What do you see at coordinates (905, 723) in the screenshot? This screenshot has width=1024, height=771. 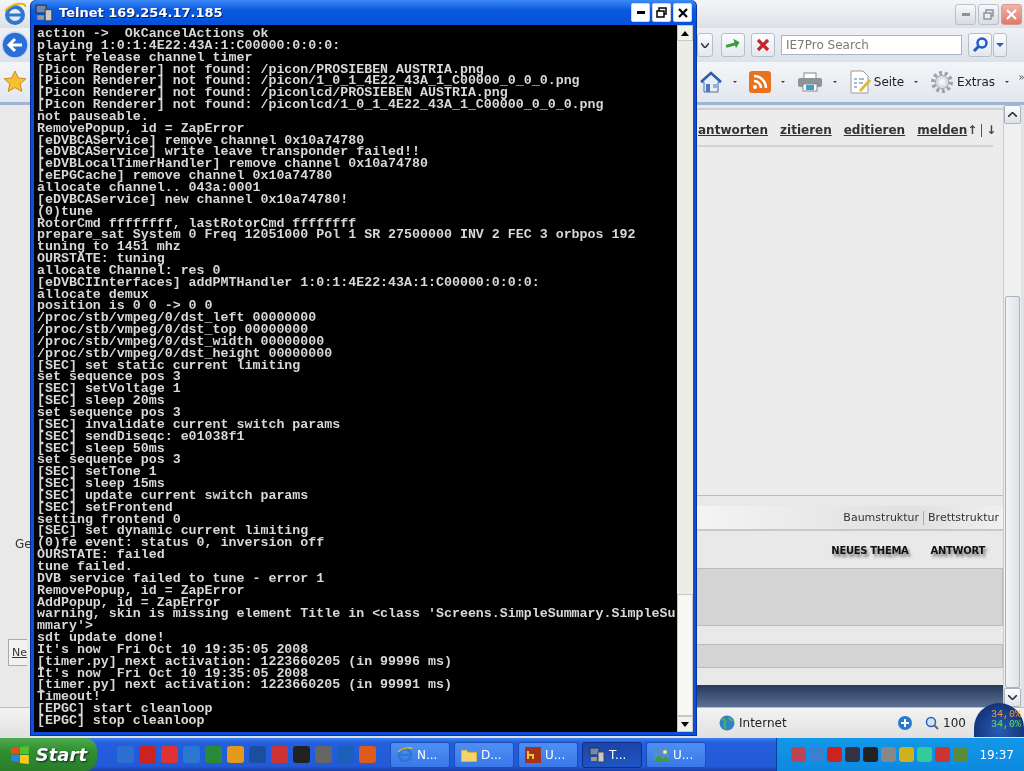 I see `protected-mode-icon` at bounding box center [905, 723].